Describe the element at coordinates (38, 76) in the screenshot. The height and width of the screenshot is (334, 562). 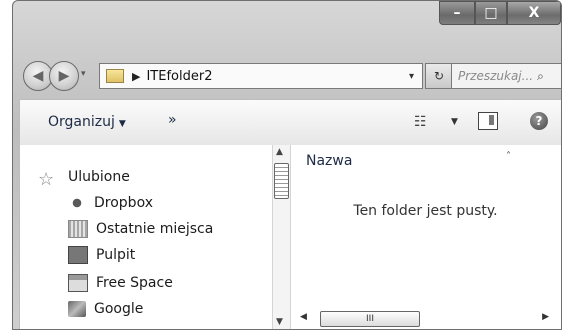
I see `back-arrow-icon: ◀` at that location.